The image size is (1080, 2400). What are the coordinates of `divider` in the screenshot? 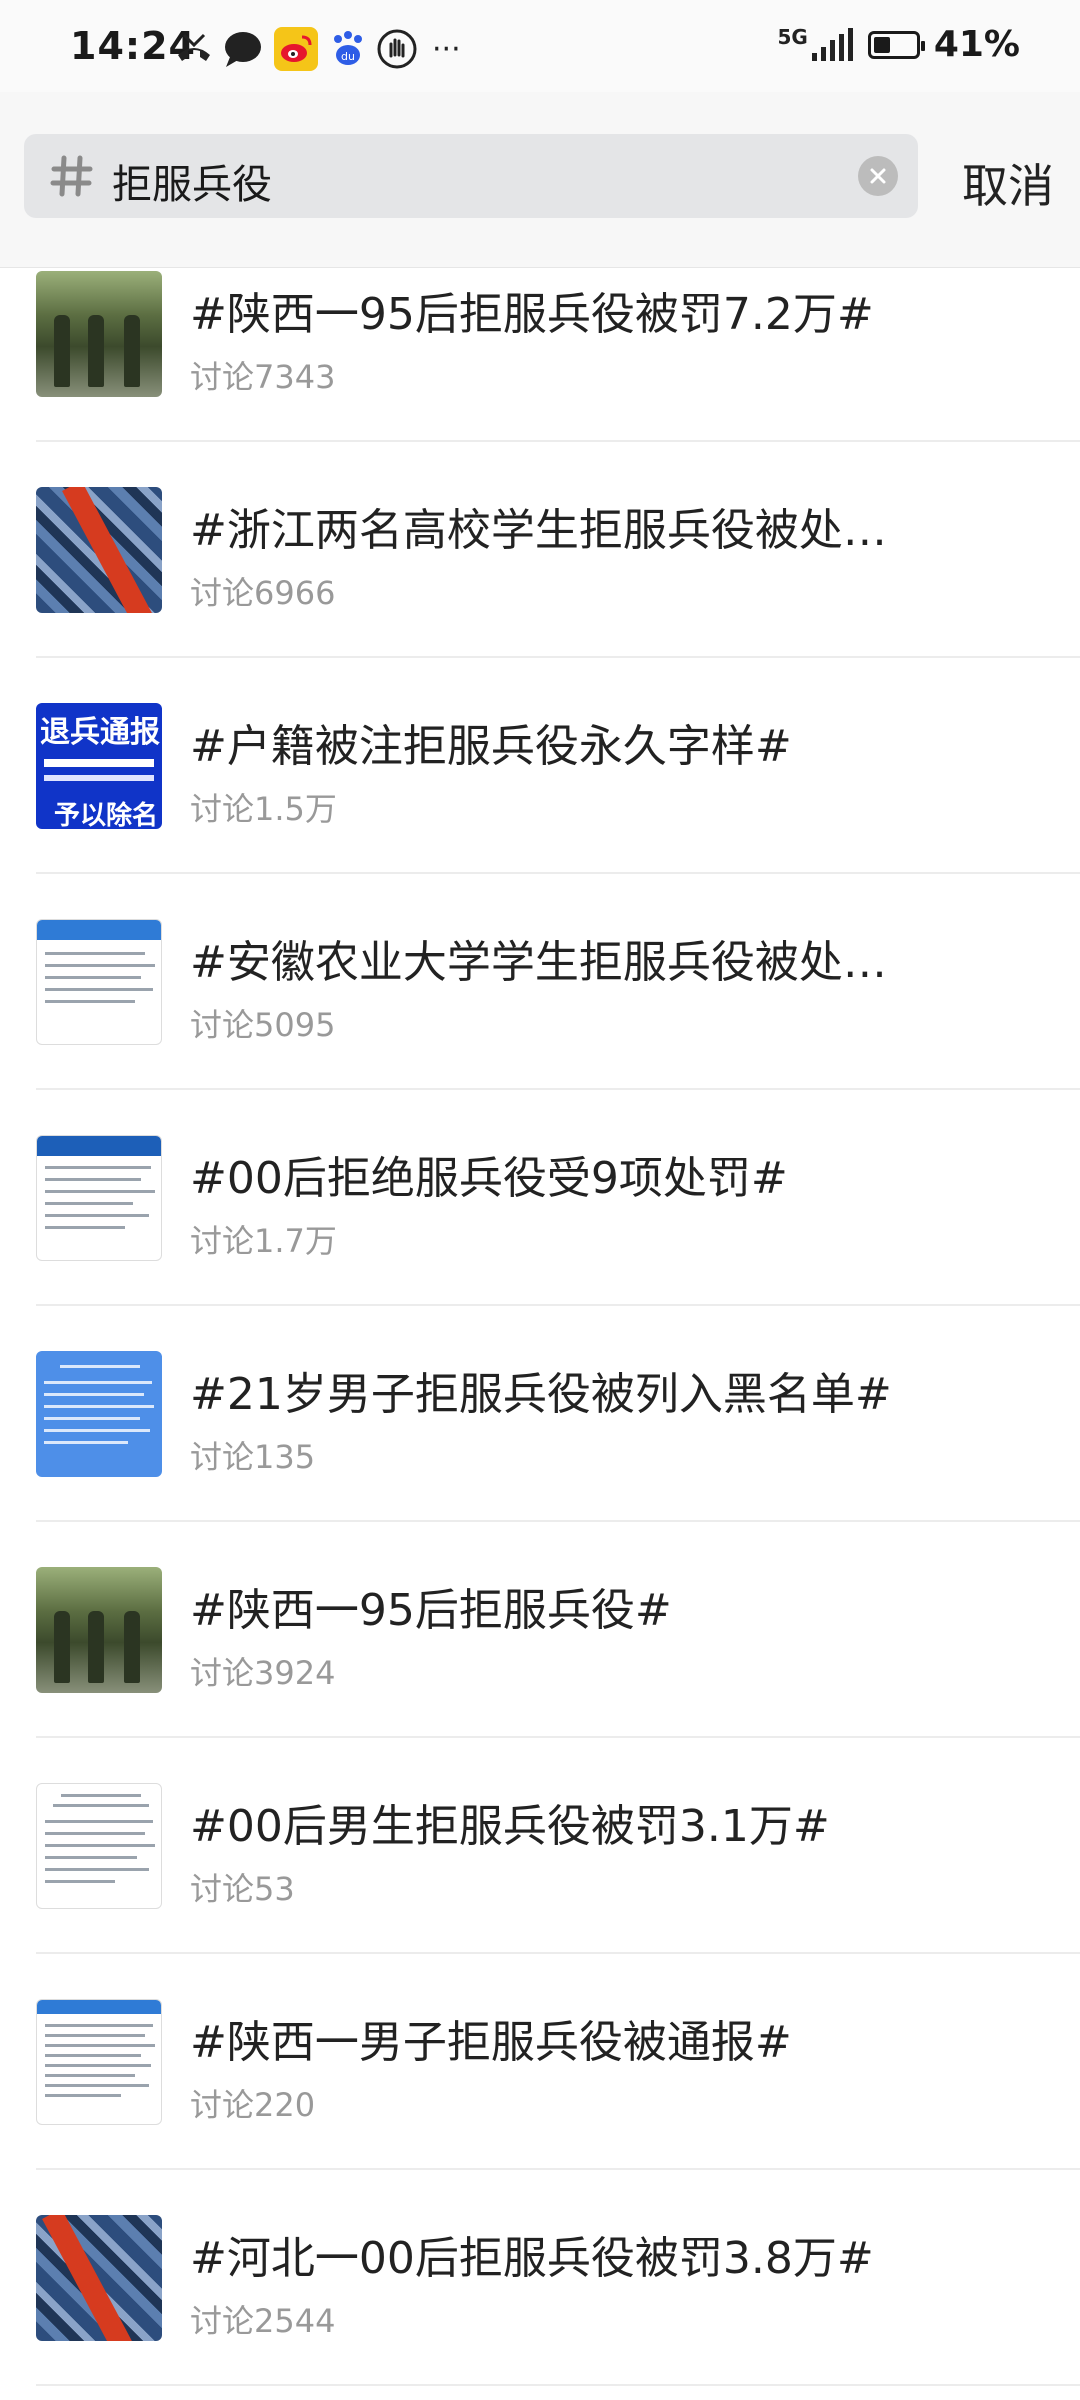 It's located at (558, 2385).